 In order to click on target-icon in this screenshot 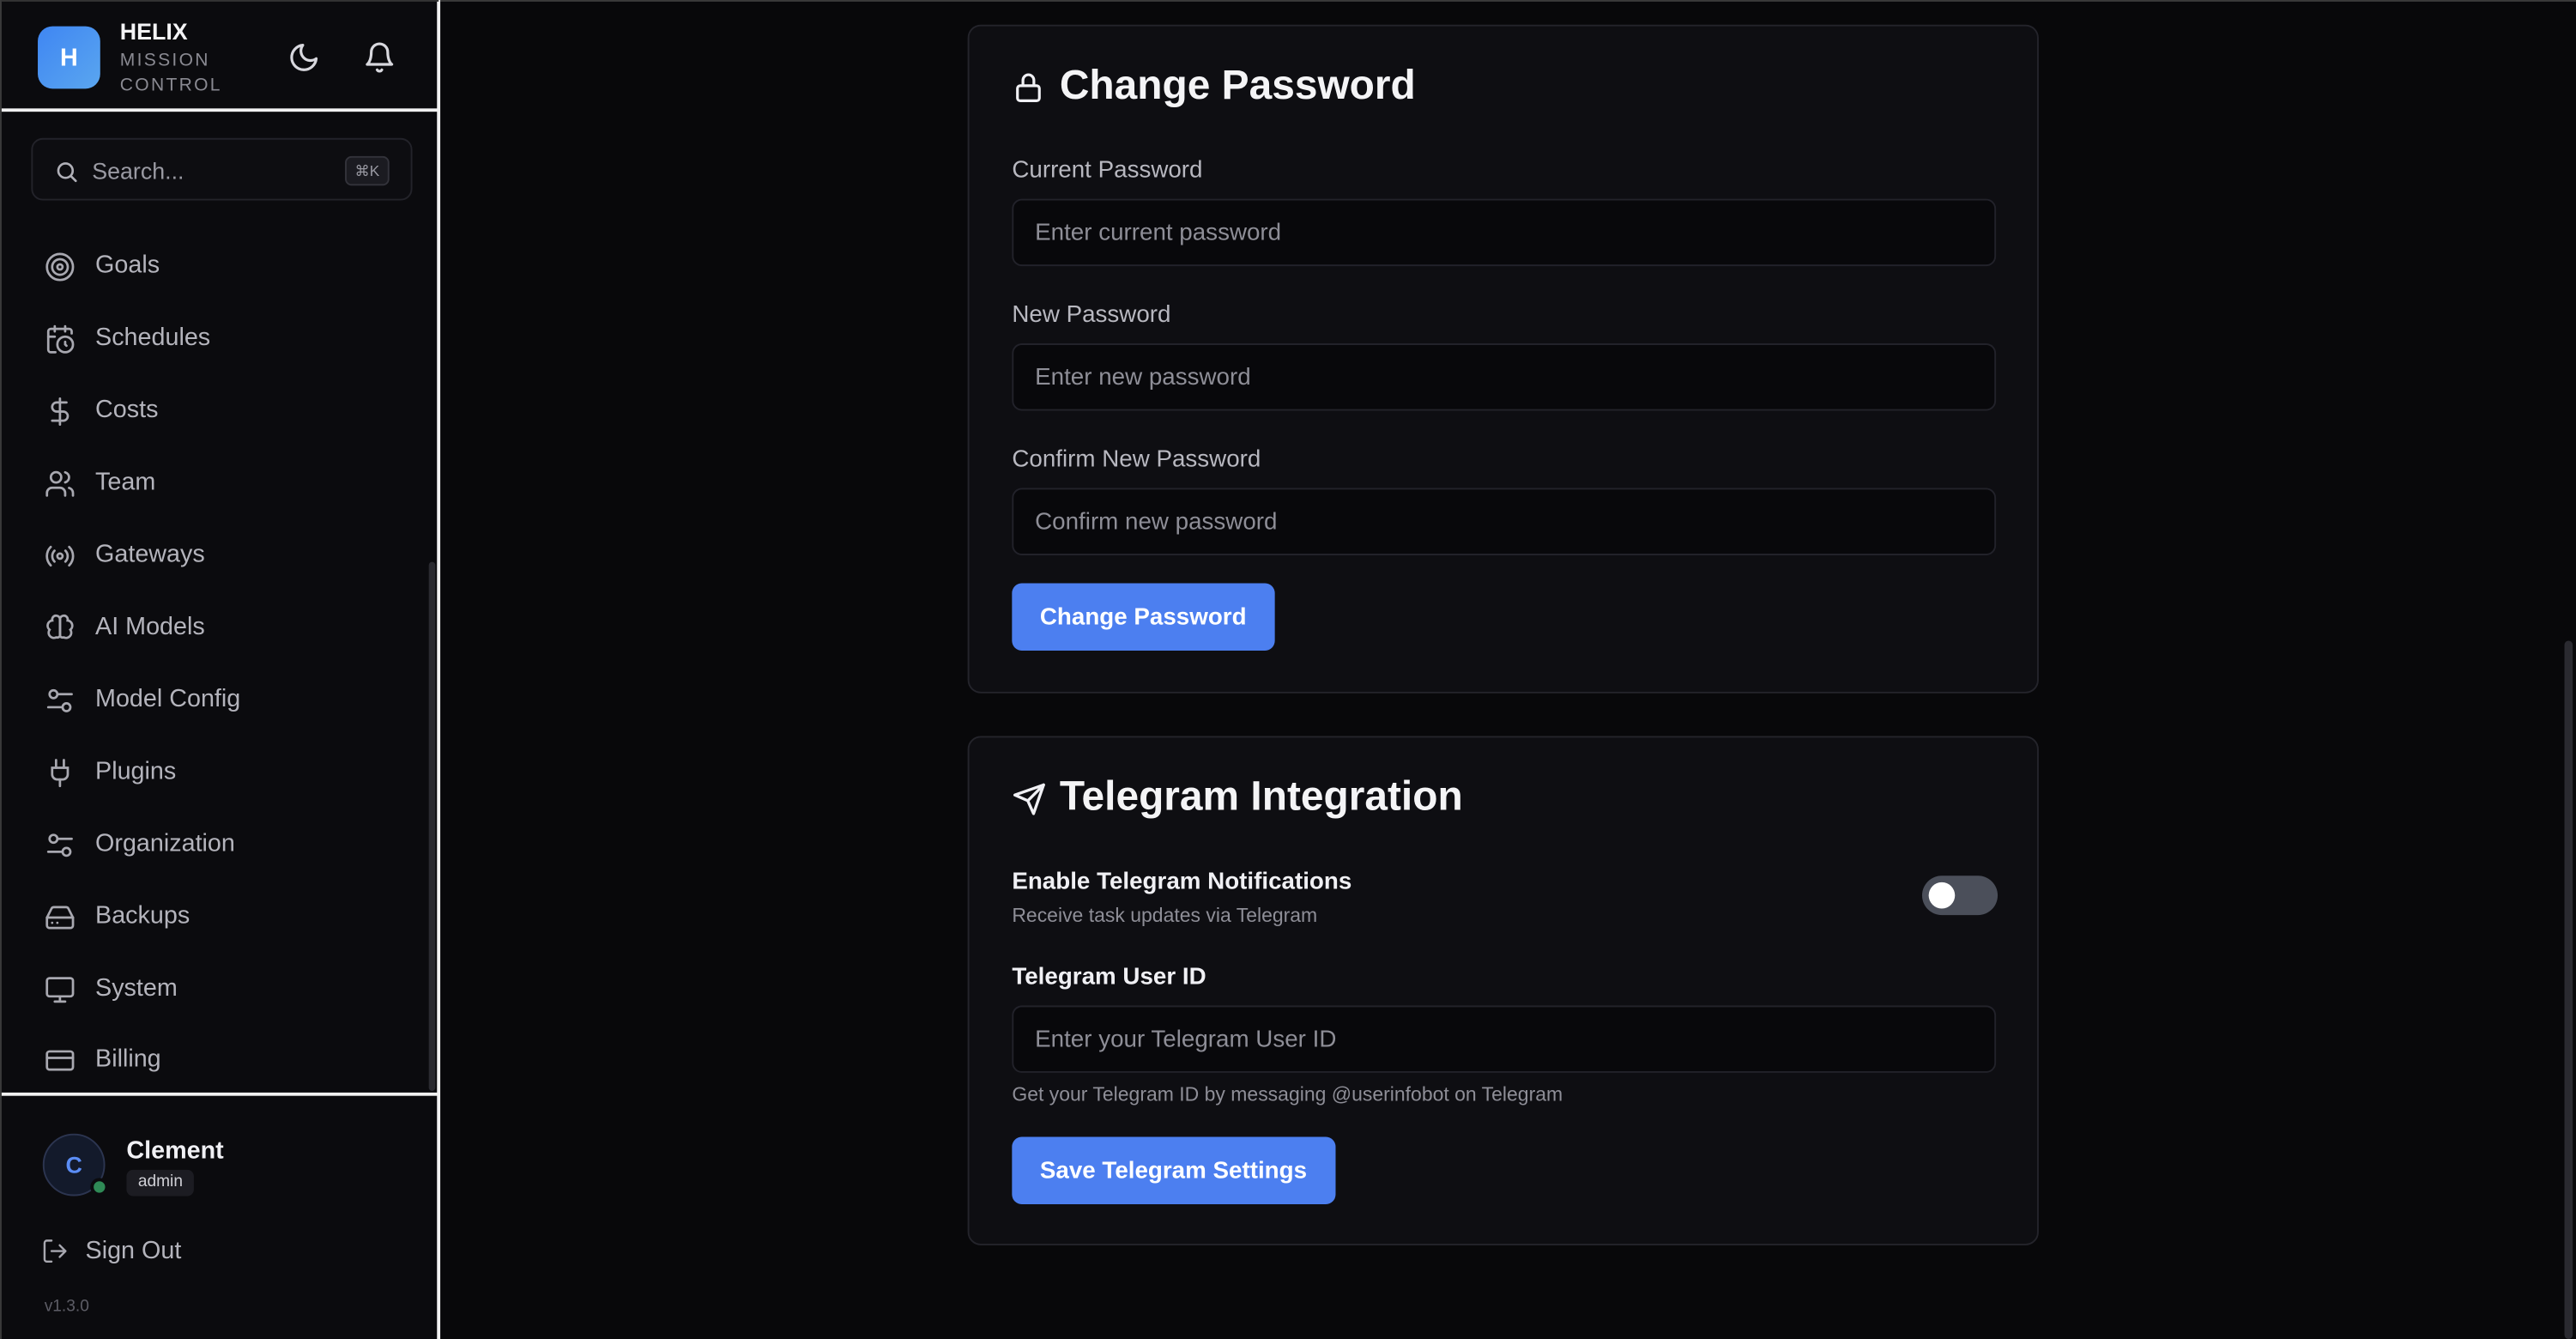, I will do `click(60, 267)`.